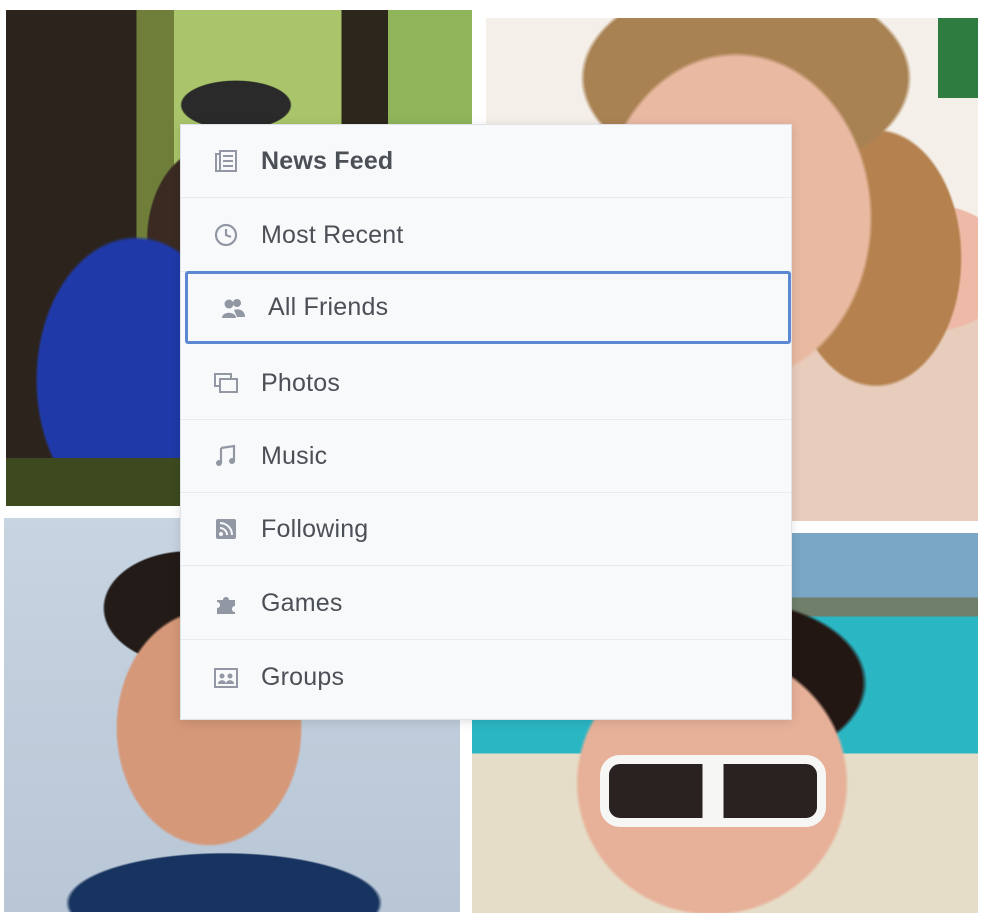  I want to click on menu-item-groups: Groups, so click(486, 677).